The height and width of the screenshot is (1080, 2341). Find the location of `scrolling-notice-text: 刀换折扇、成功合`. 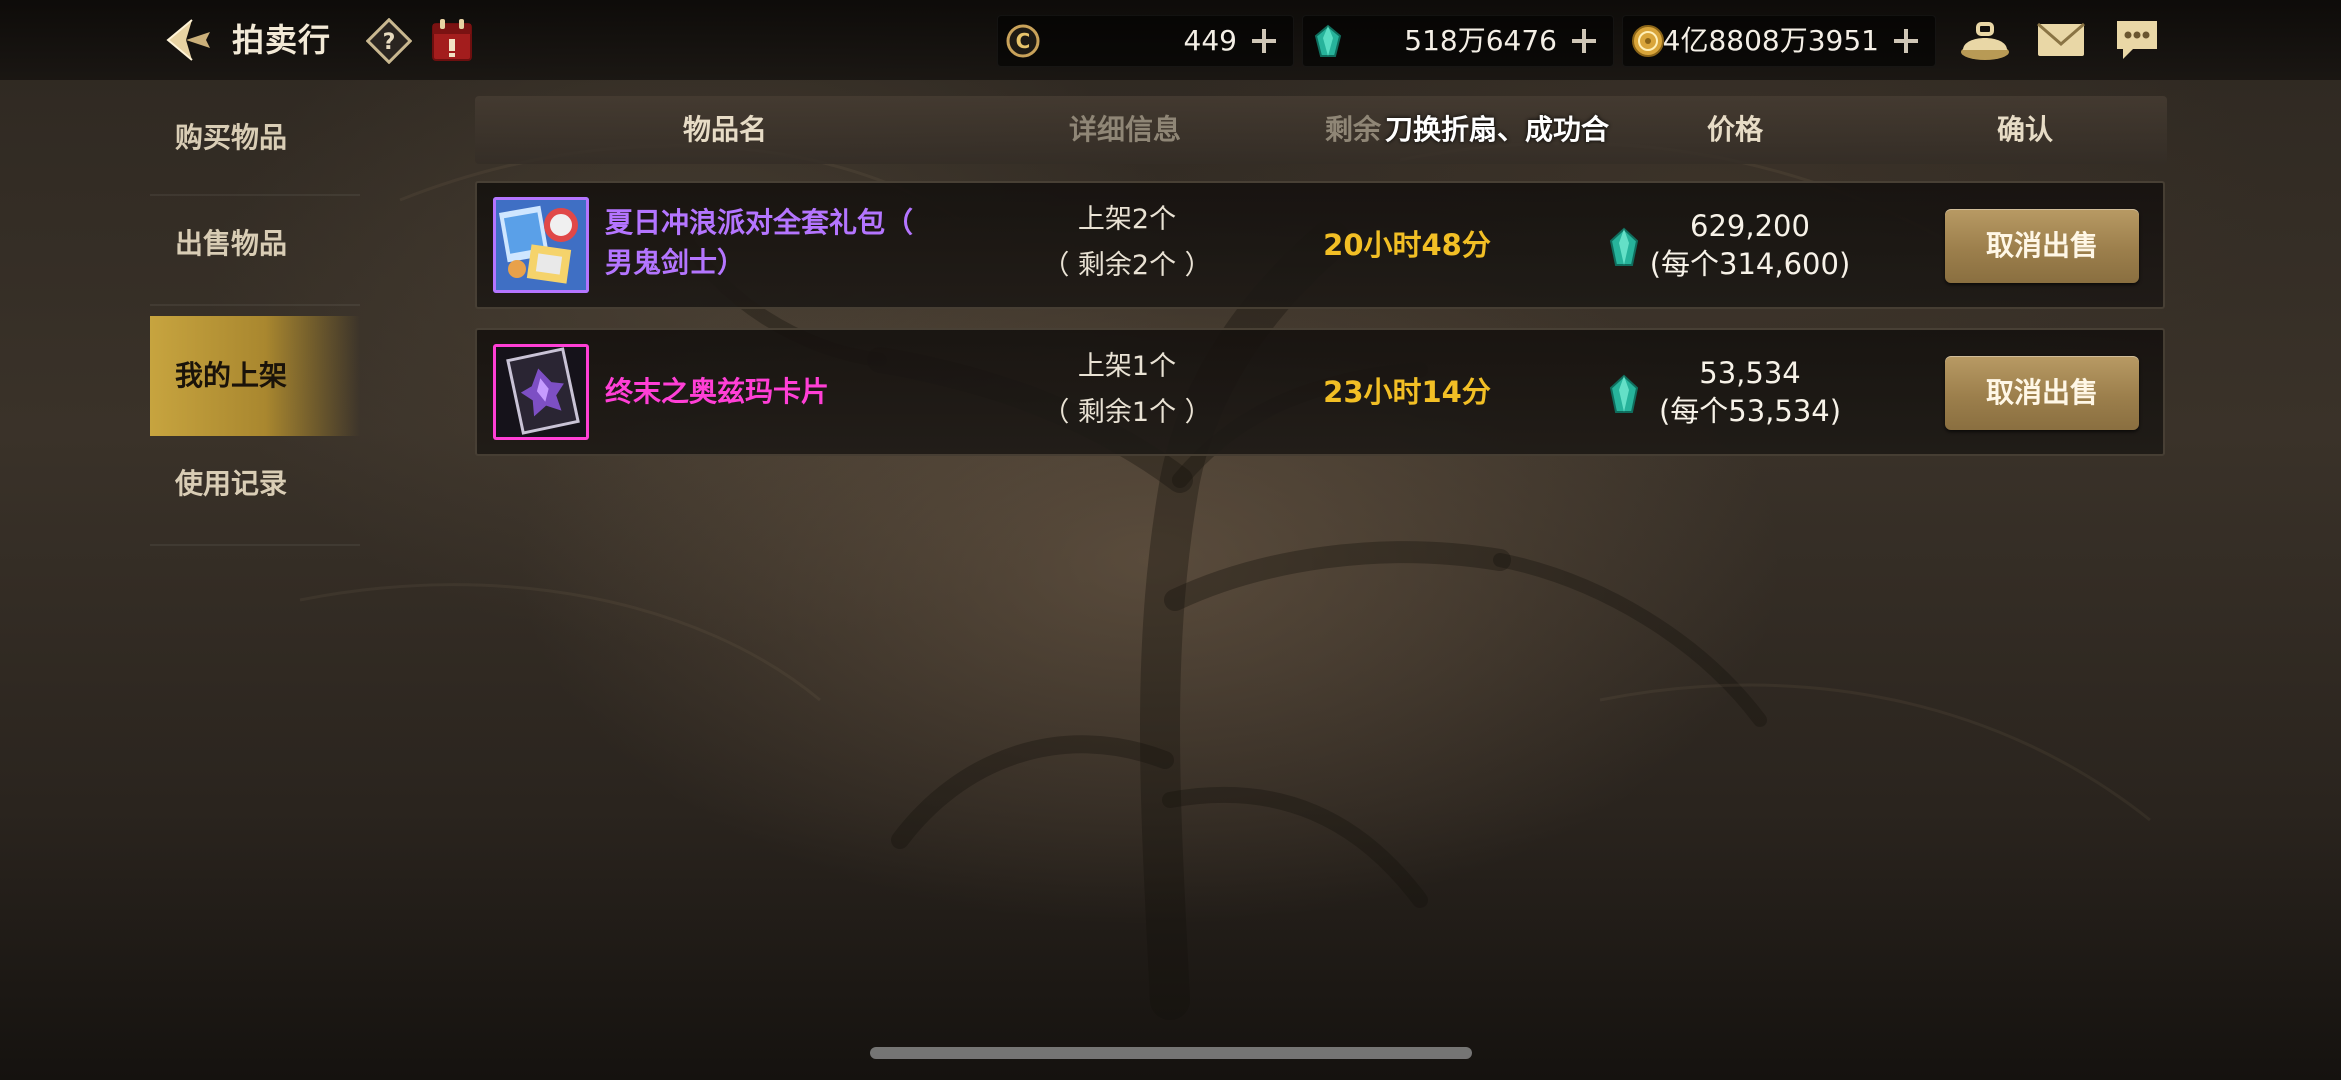

scrolling-notice-text: 刀换折扇、成功合 is located at coordinates (1497, 129).